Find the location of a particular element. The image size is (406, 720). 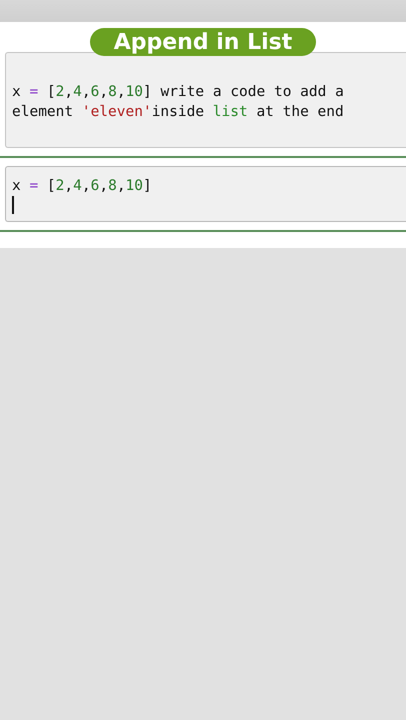

title-banner: Append in List is located at coordinates (203, 42).